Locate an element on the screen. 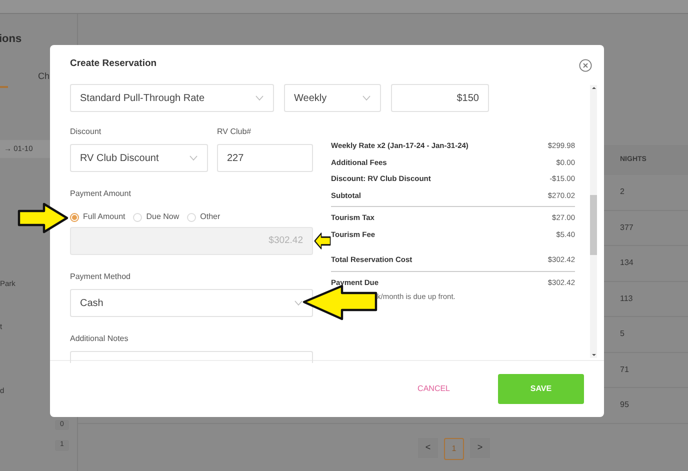 The height and width of the screenshot is (471, 688). rv-club-field: 227 is located at coordinates (265, 158).